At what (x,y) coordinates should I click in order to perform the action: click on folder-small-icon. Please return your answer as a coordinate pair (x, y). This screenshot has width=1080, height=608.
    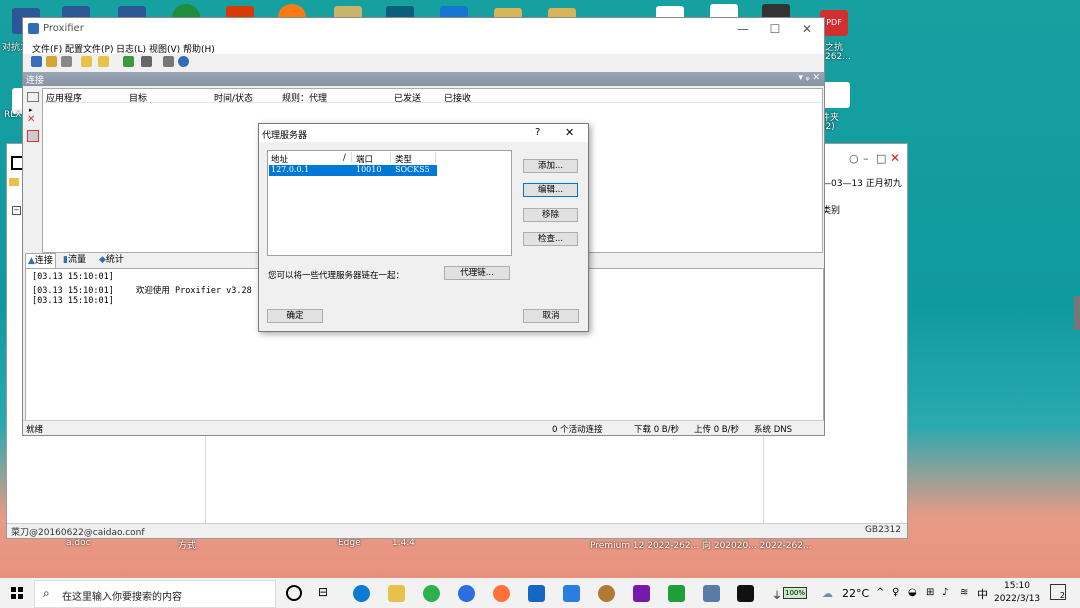
    Looking at the image, I should click on (14, 182).